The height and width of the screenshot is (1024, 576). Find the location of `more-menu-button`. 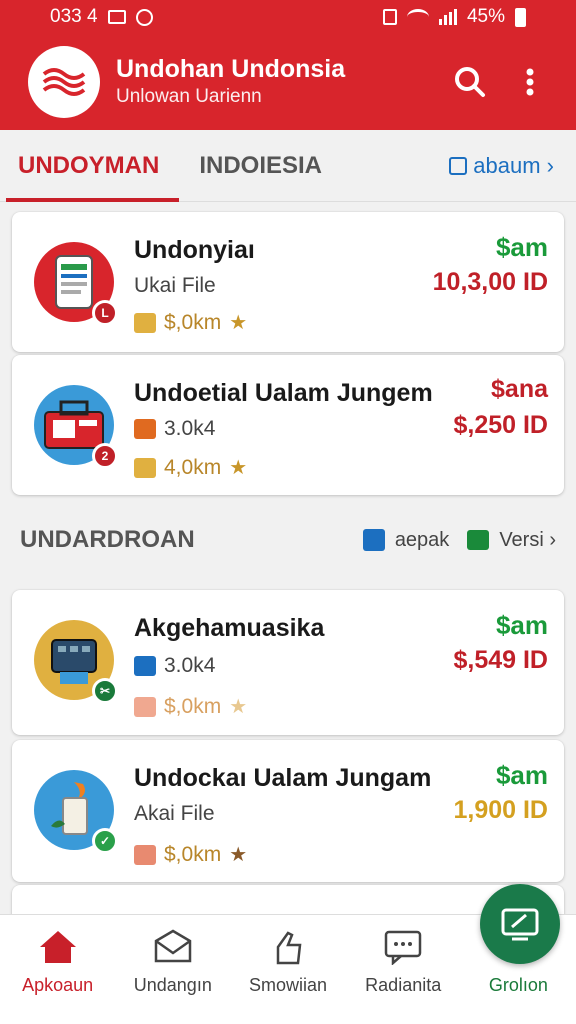

more-menu-button is located at coordinates (530, 82).